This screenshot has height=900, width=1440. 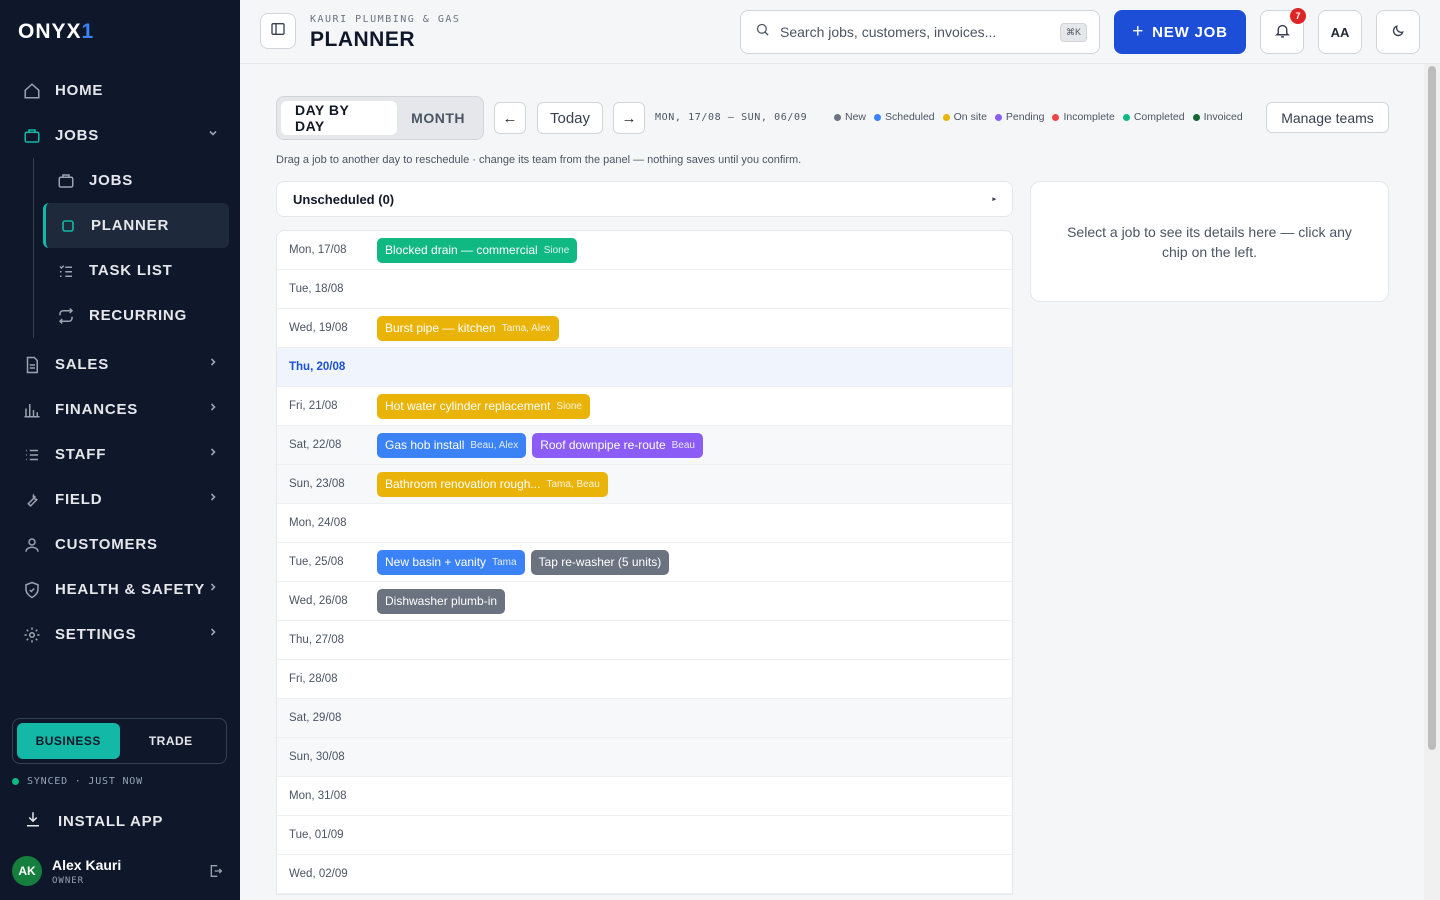 I want to click on mode-switch: BUSINESS TRADE, so click(x=119, y=741).